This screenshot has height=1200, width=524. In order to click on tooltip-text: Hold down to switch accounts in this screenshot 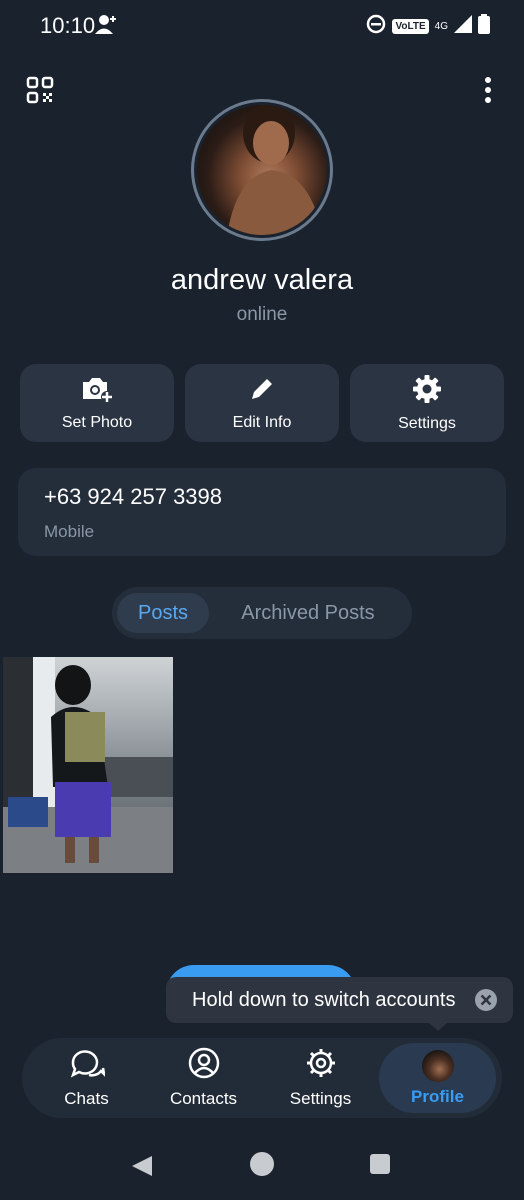, I will do `click(324, 999)`.